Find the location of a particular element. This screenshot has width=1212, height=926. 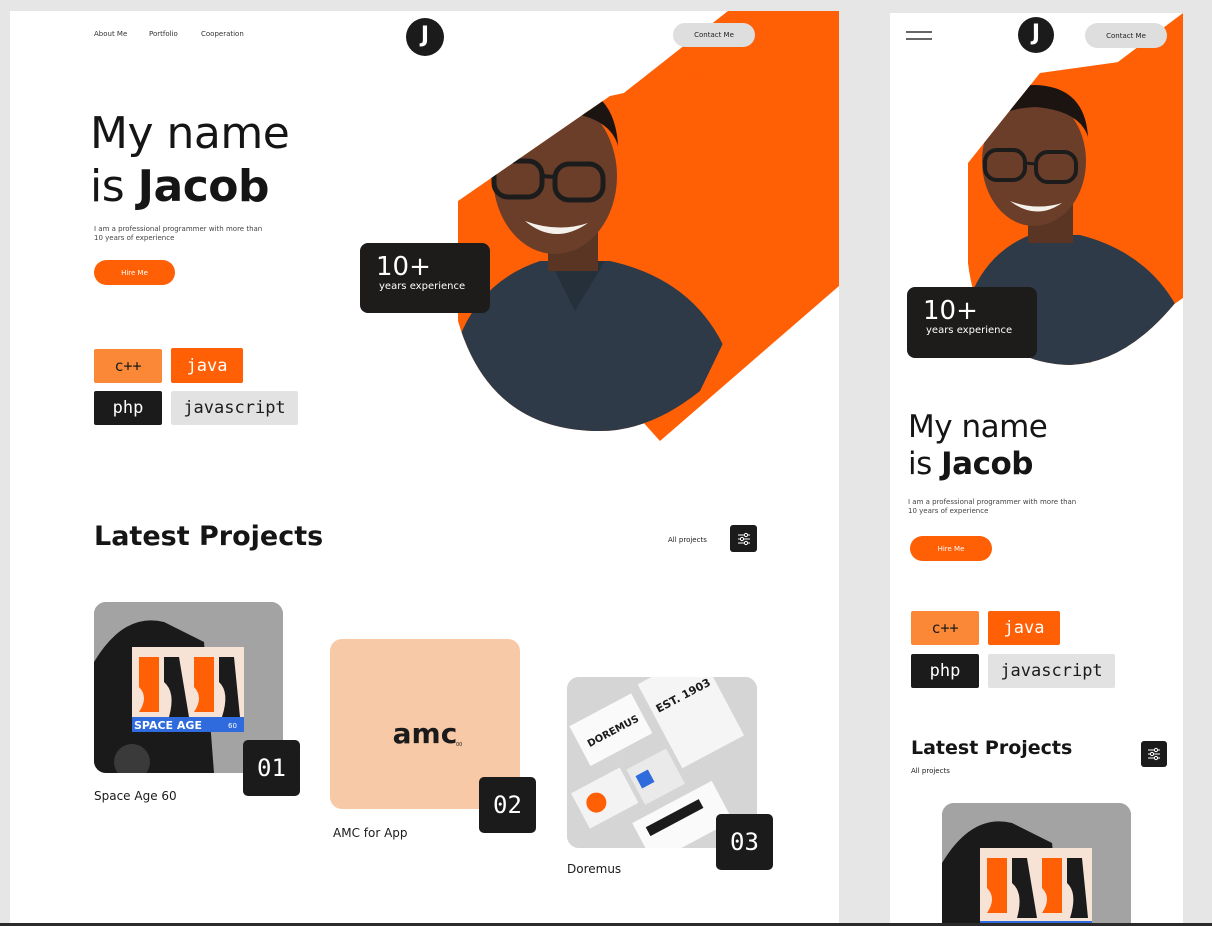

mobile-experience-number: 10+ is located at coordinates (950, 311).